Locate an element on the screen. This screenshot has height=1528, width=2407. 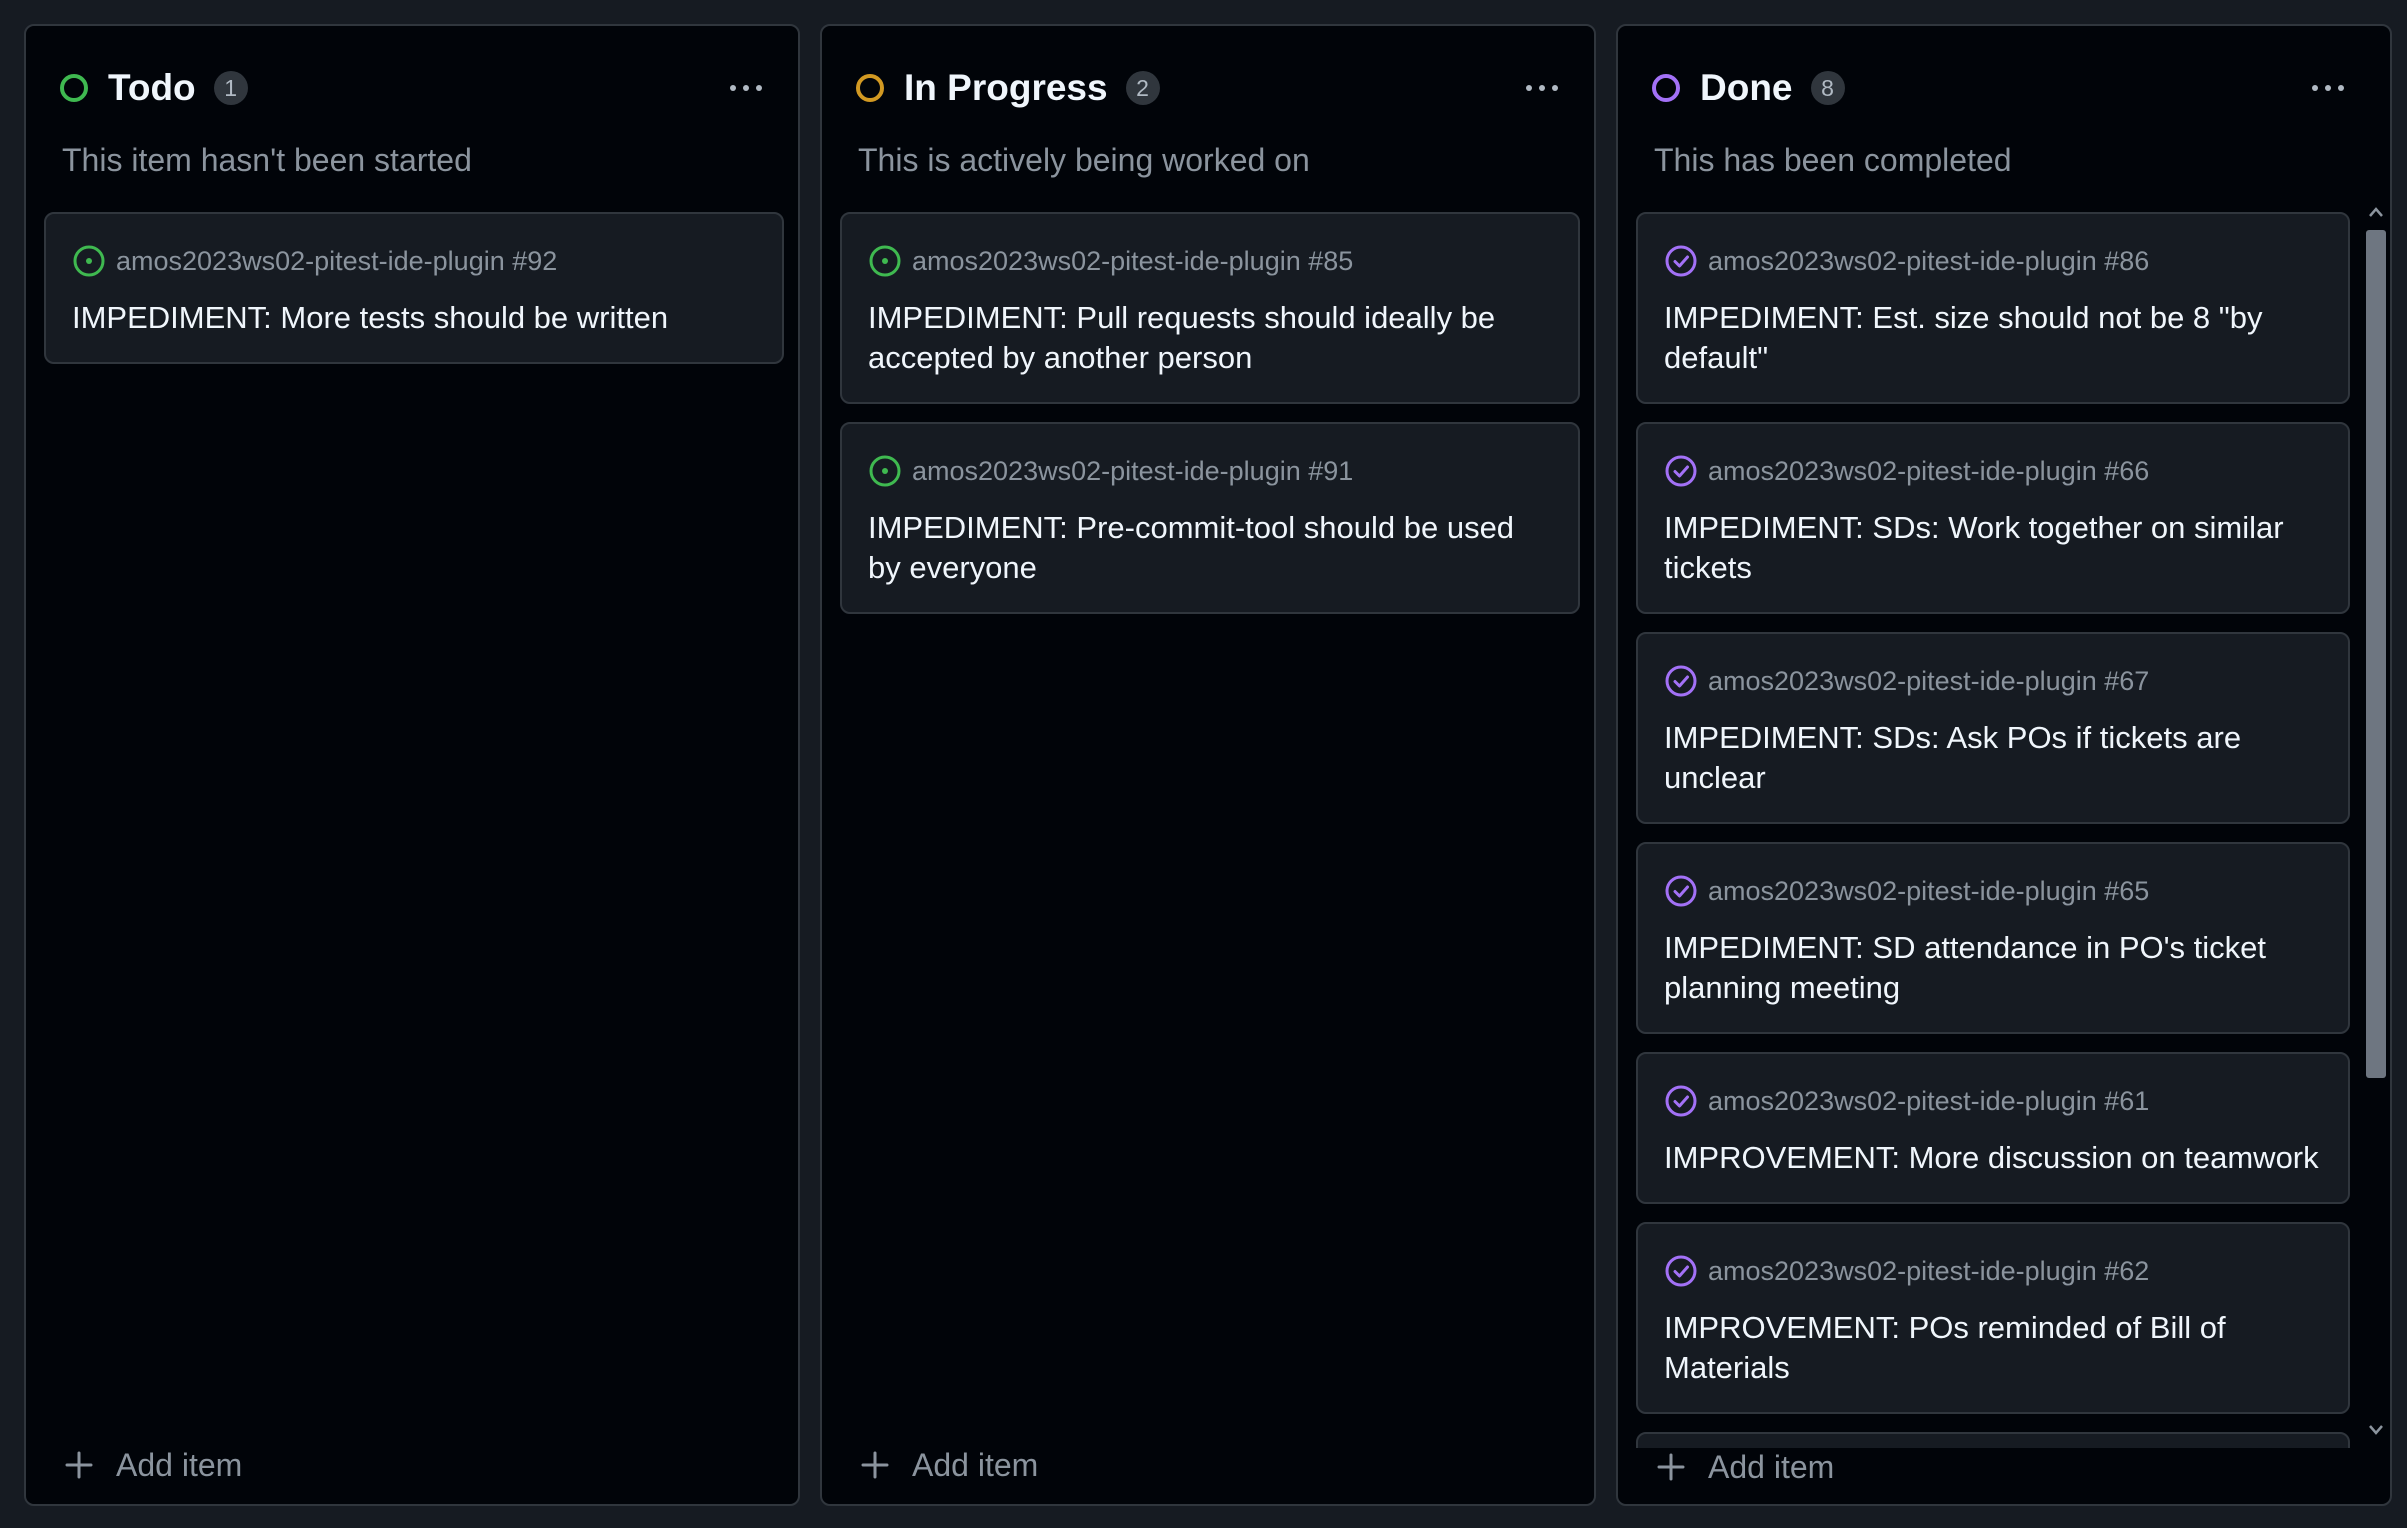
card-meta: amos2023ws02-pitest-ide-plugin #85 is located at coordinates (1210, 261).